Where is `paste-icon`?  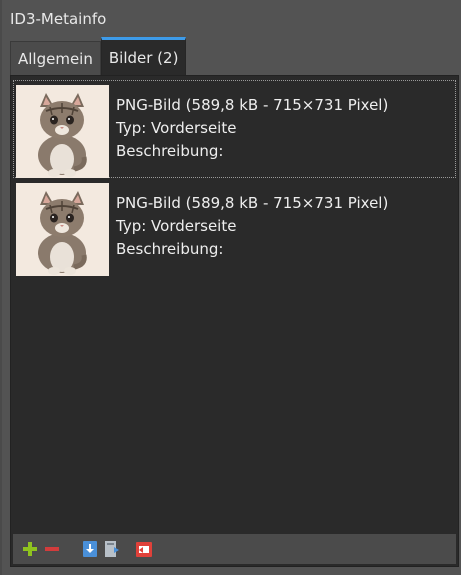
paste-icon is located at coordinates (144, 549).